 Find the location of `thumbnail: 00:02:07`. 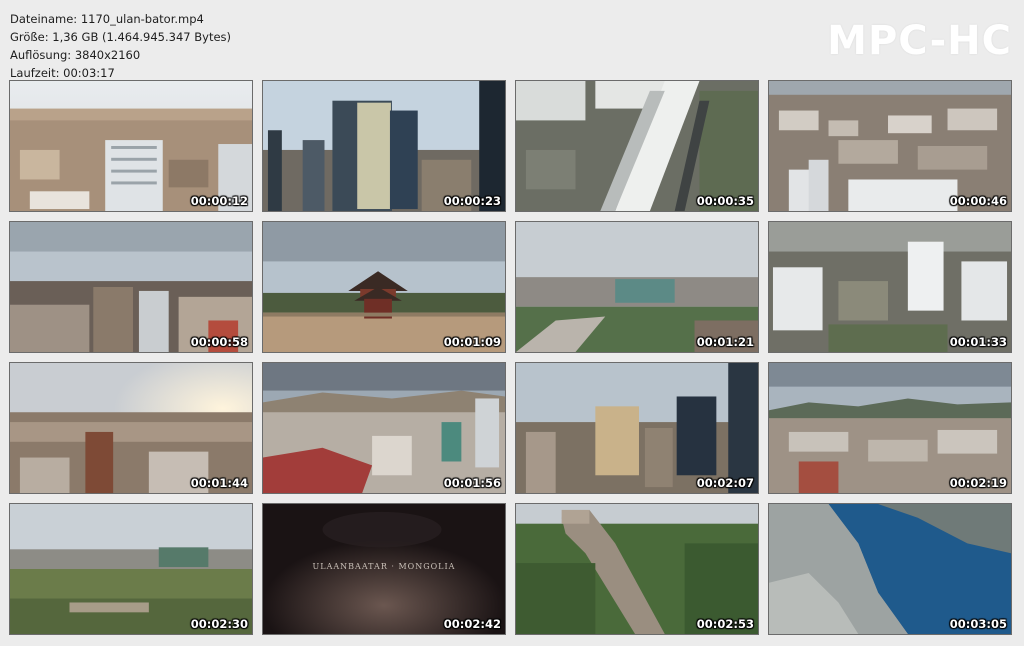

thumbnail: 00:02:07 is located at coordinates (637, 428).